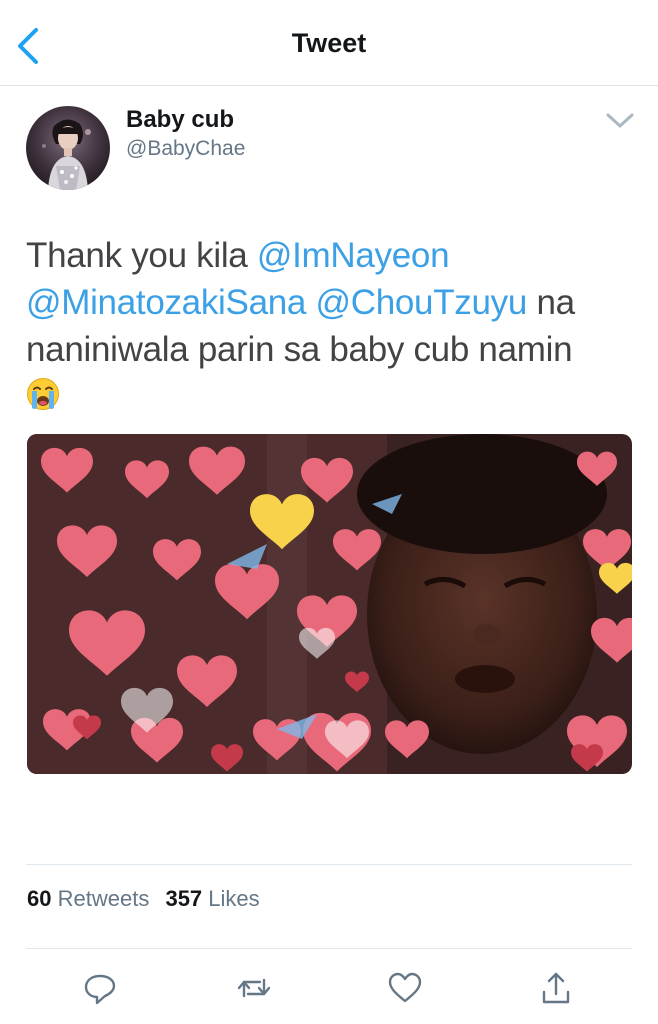  I want to click on likes-stat: 357 Likes, so click(212, 898).